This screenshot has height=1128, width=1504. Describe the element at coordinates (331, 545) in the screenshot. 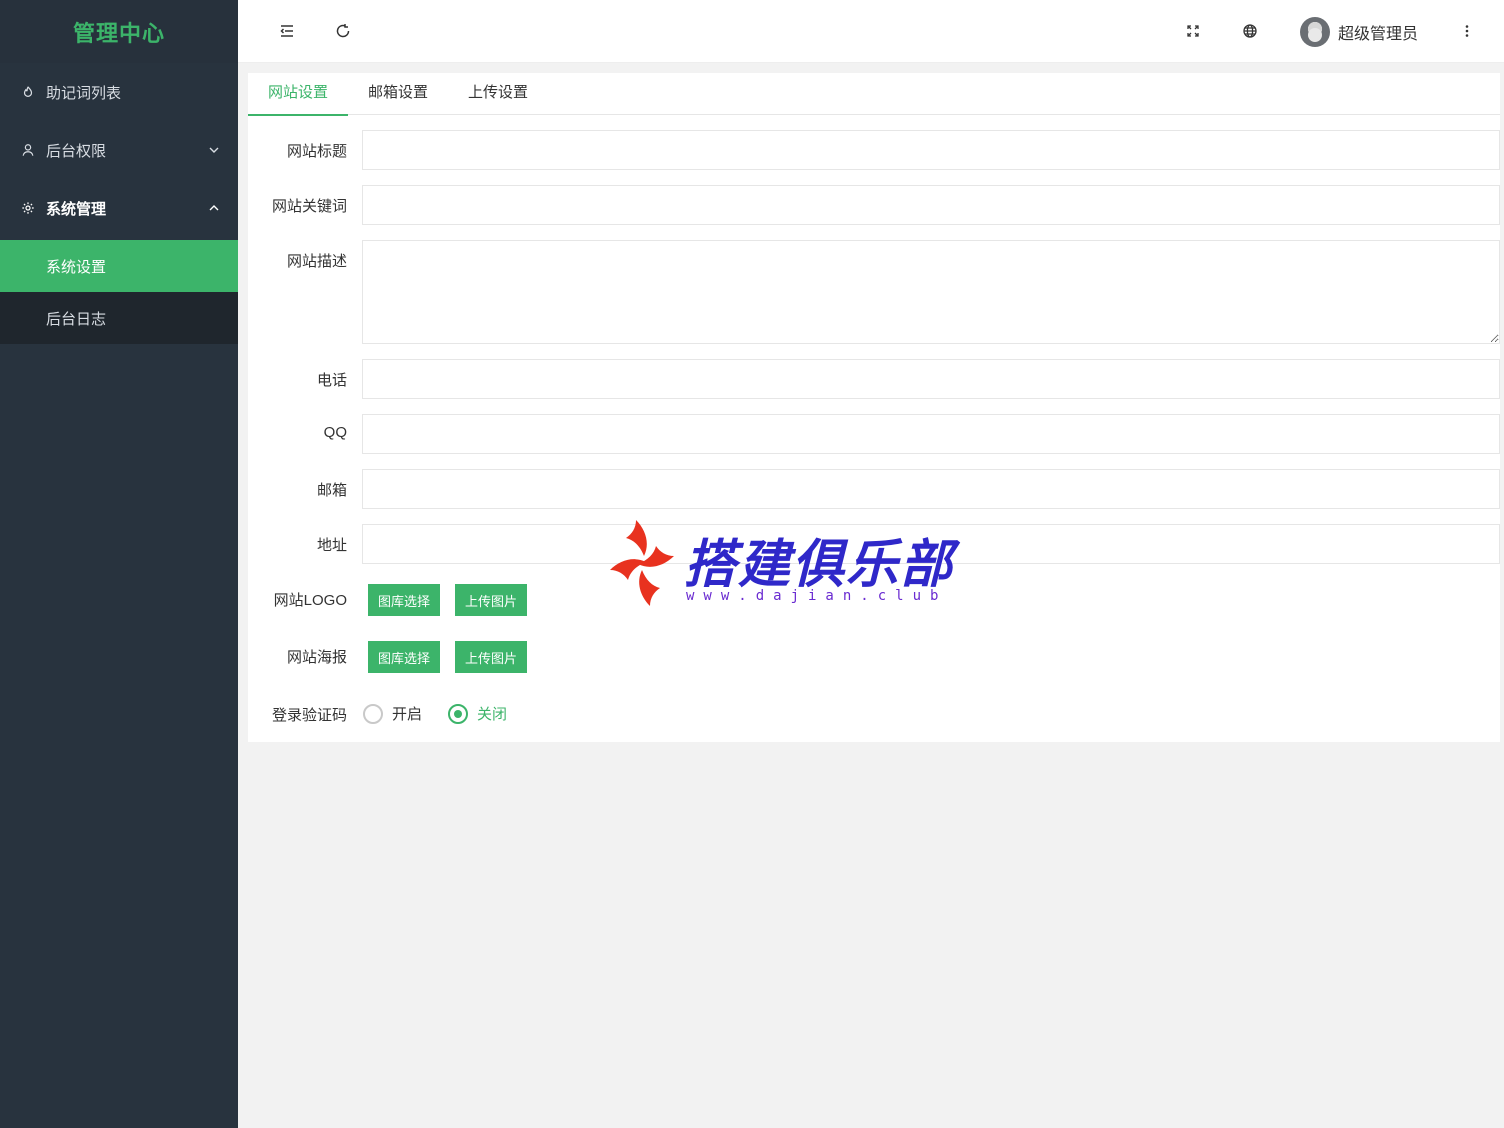

I see `address-label: 地址` at that location.